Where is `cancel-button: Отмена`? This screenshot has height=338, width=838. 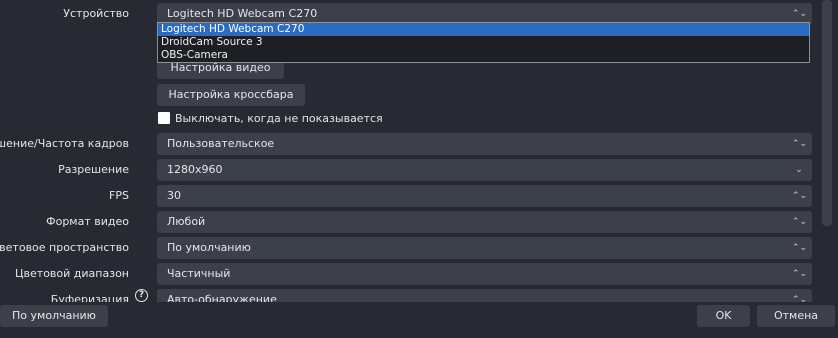 cancel-button: Отмена is located at coordinates (796, 316).